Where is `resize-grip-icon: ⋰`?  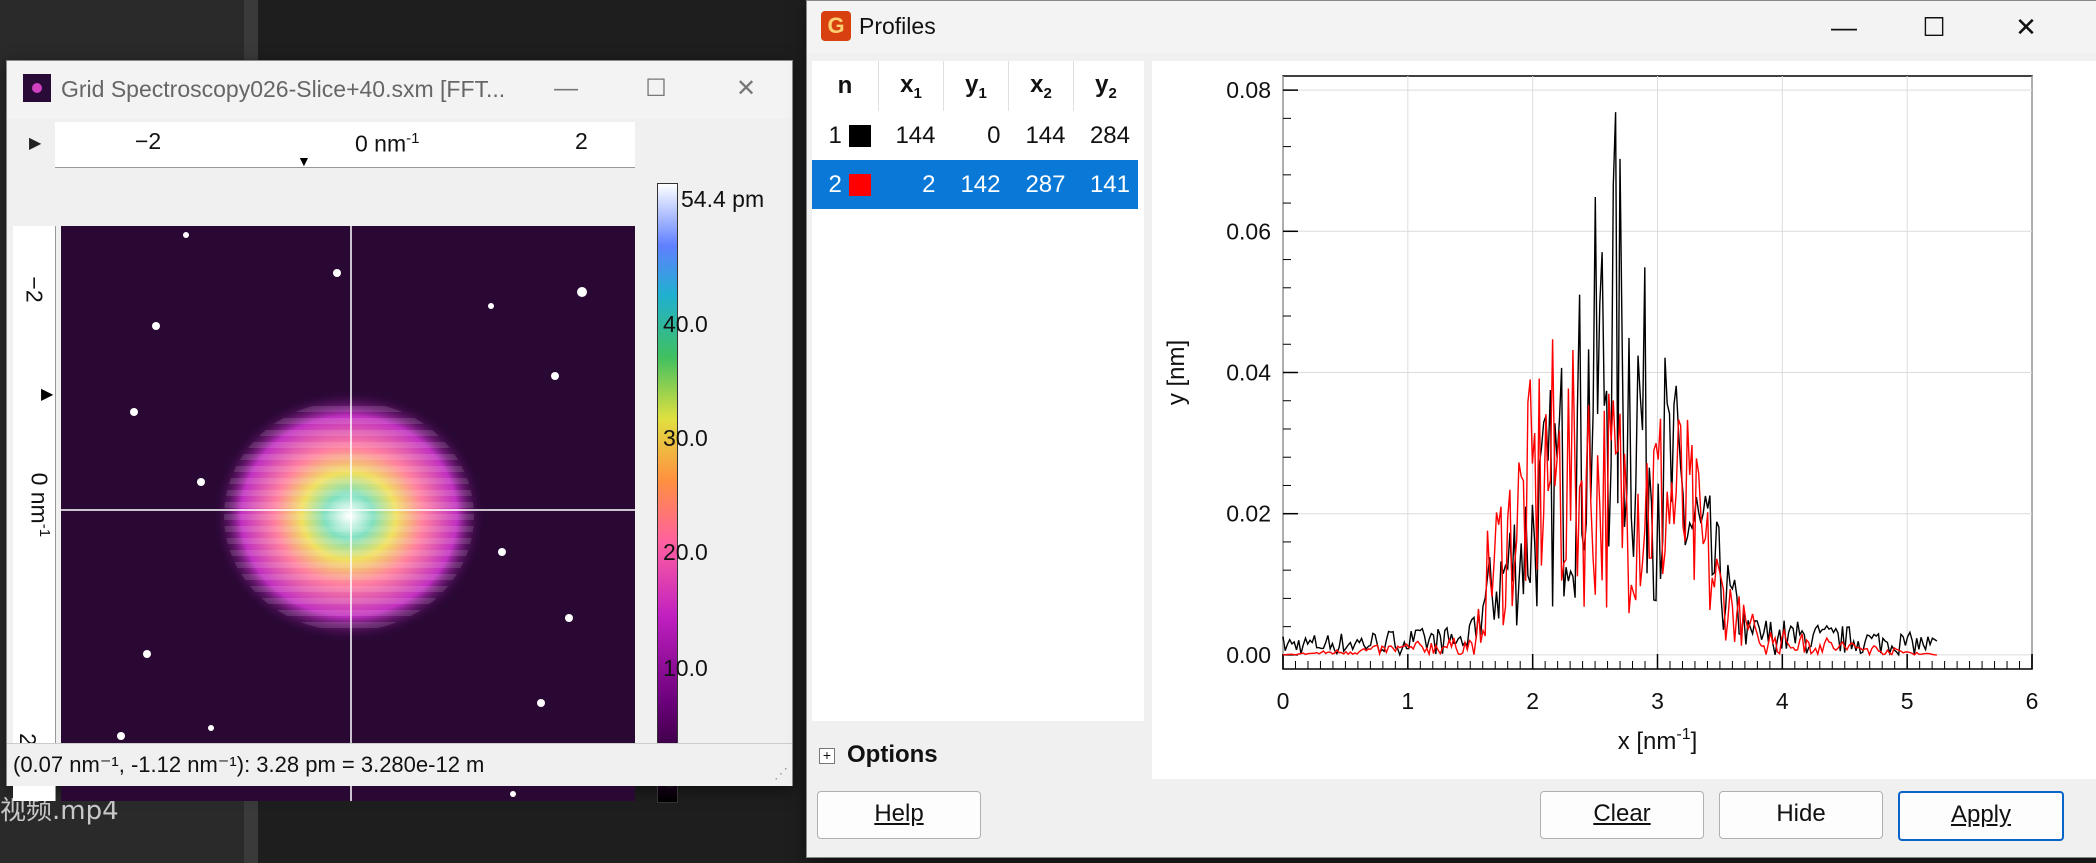 resize-grip-icon: ⋰ is located at coordinates (781, 773).